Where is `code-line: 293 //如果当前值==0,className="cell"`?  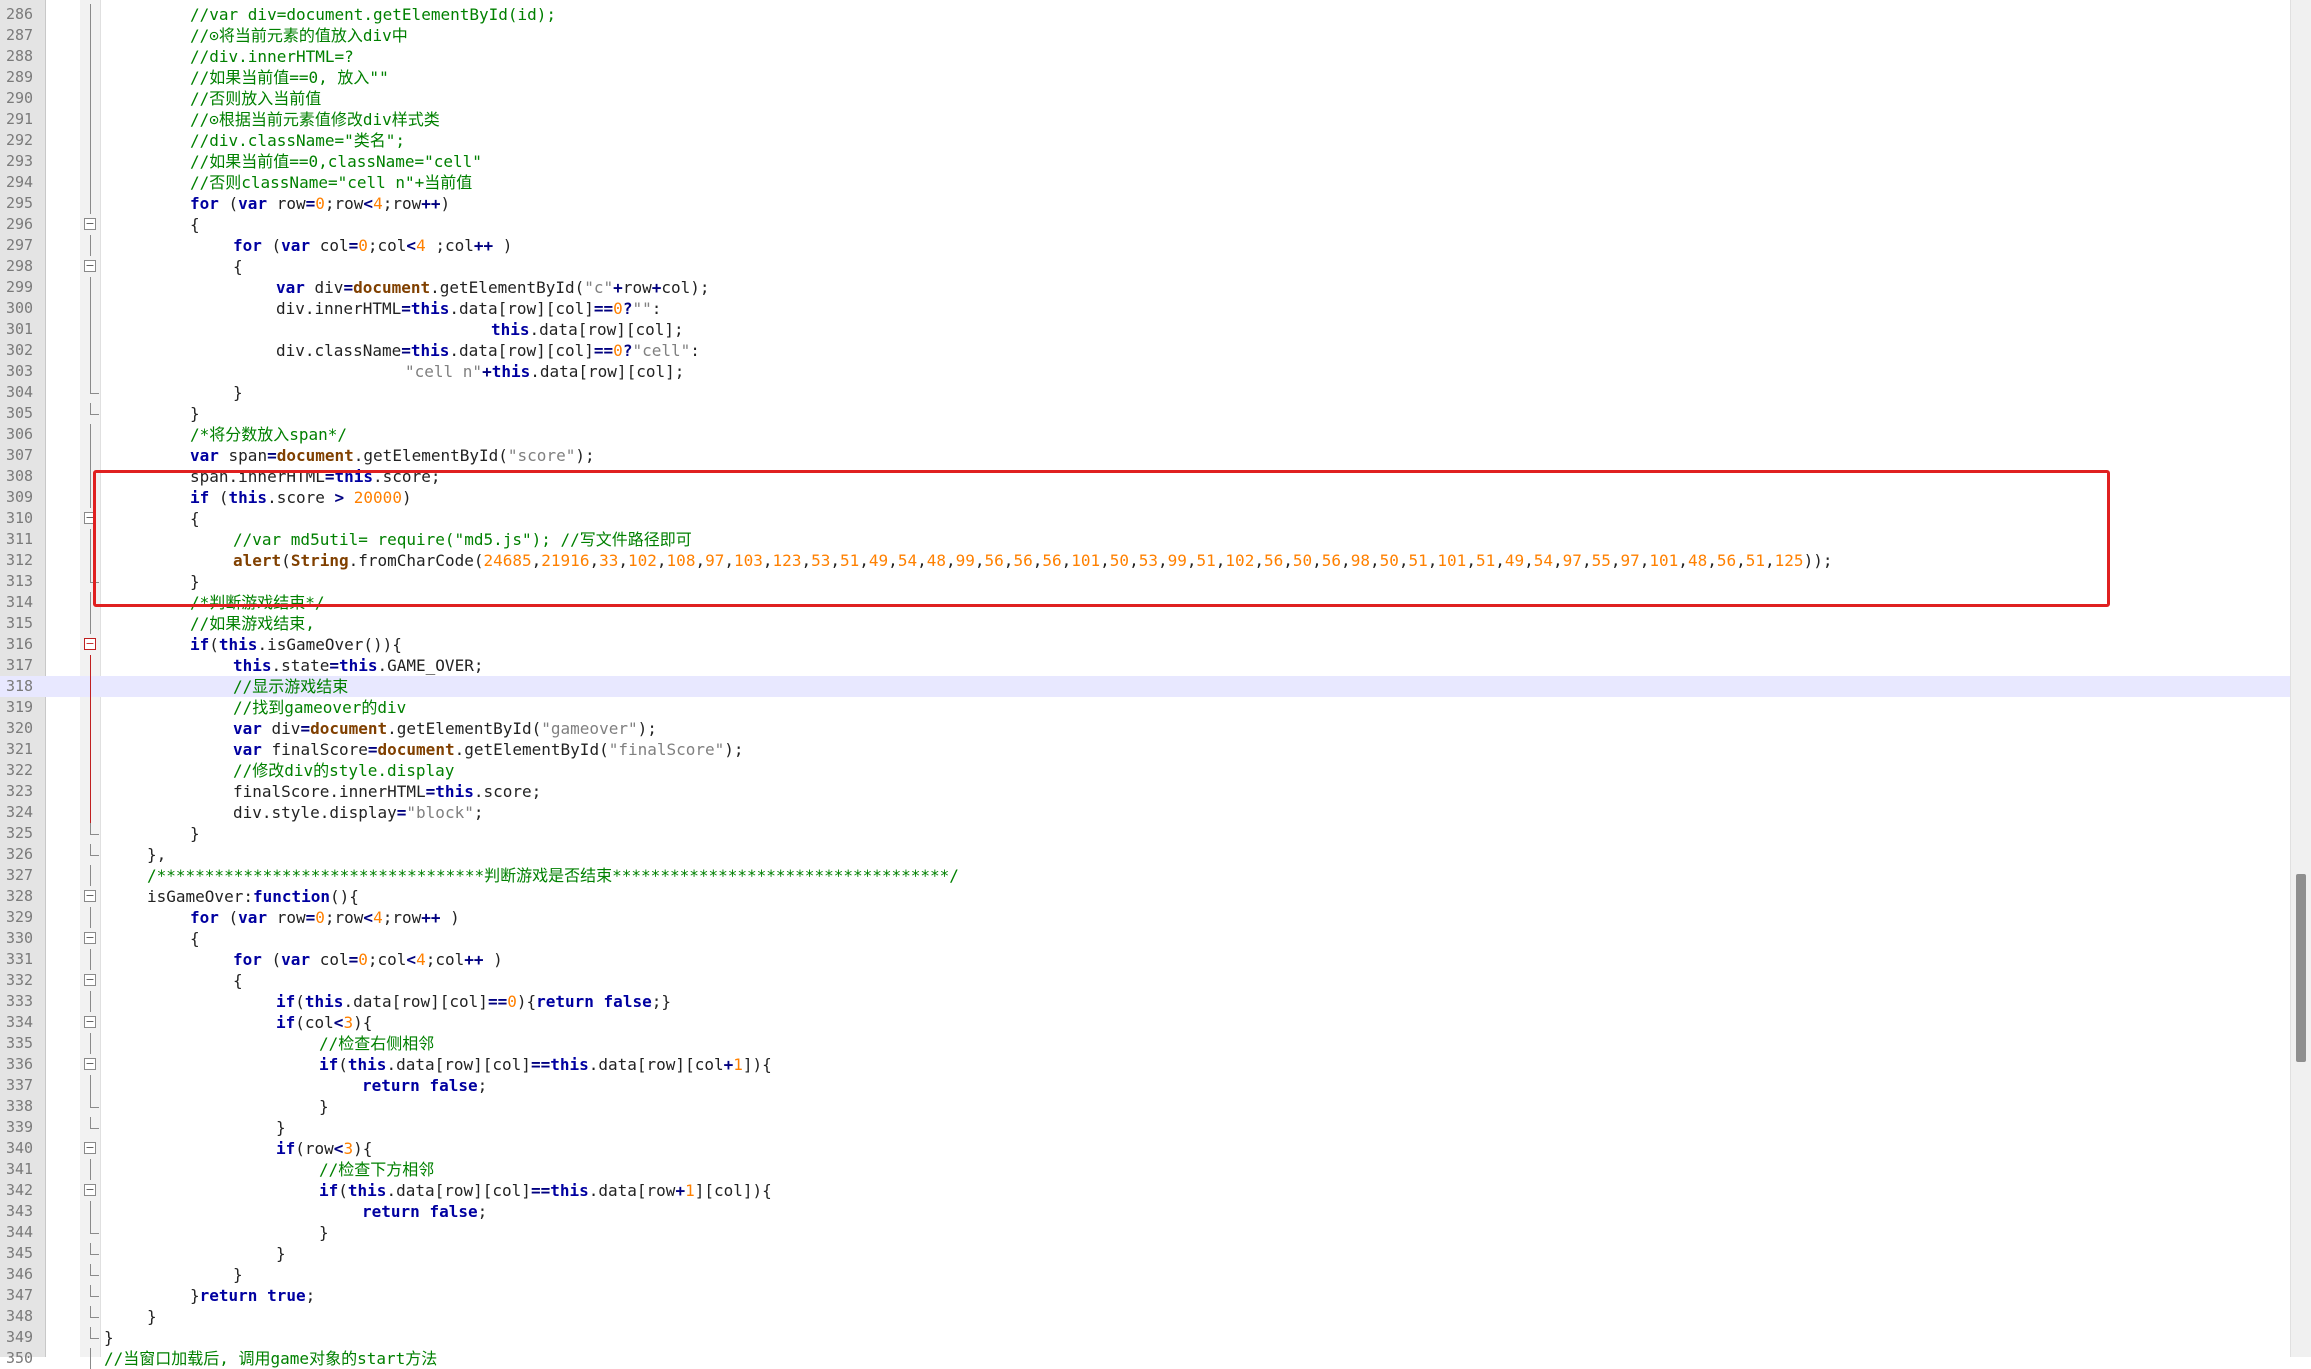
code-line: 293 //如果当前值==0,className="cell" is located at coordinates (1145, 161).